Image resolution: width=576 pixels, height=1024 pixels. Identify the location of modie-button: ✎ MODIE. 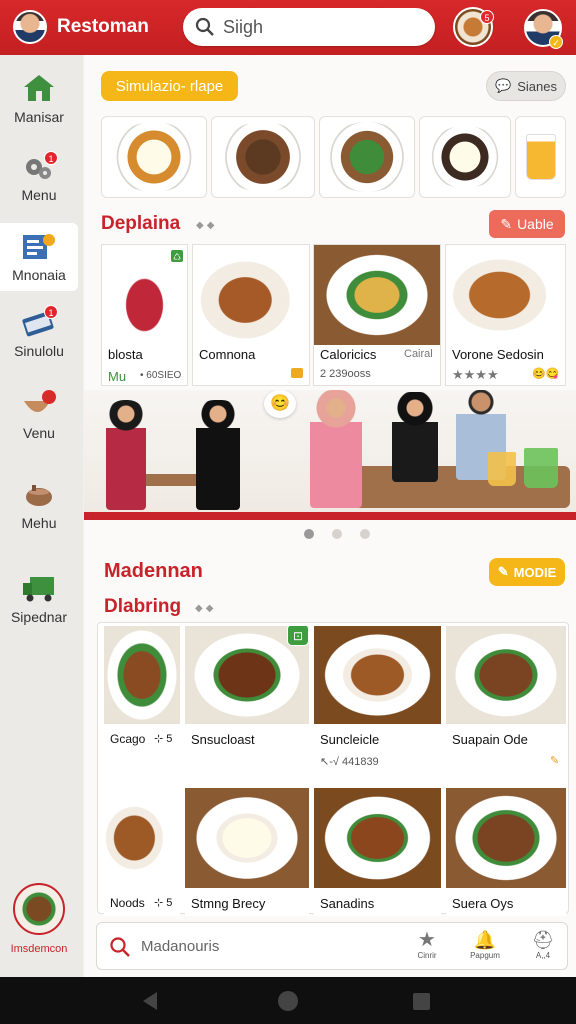
(527, 572).